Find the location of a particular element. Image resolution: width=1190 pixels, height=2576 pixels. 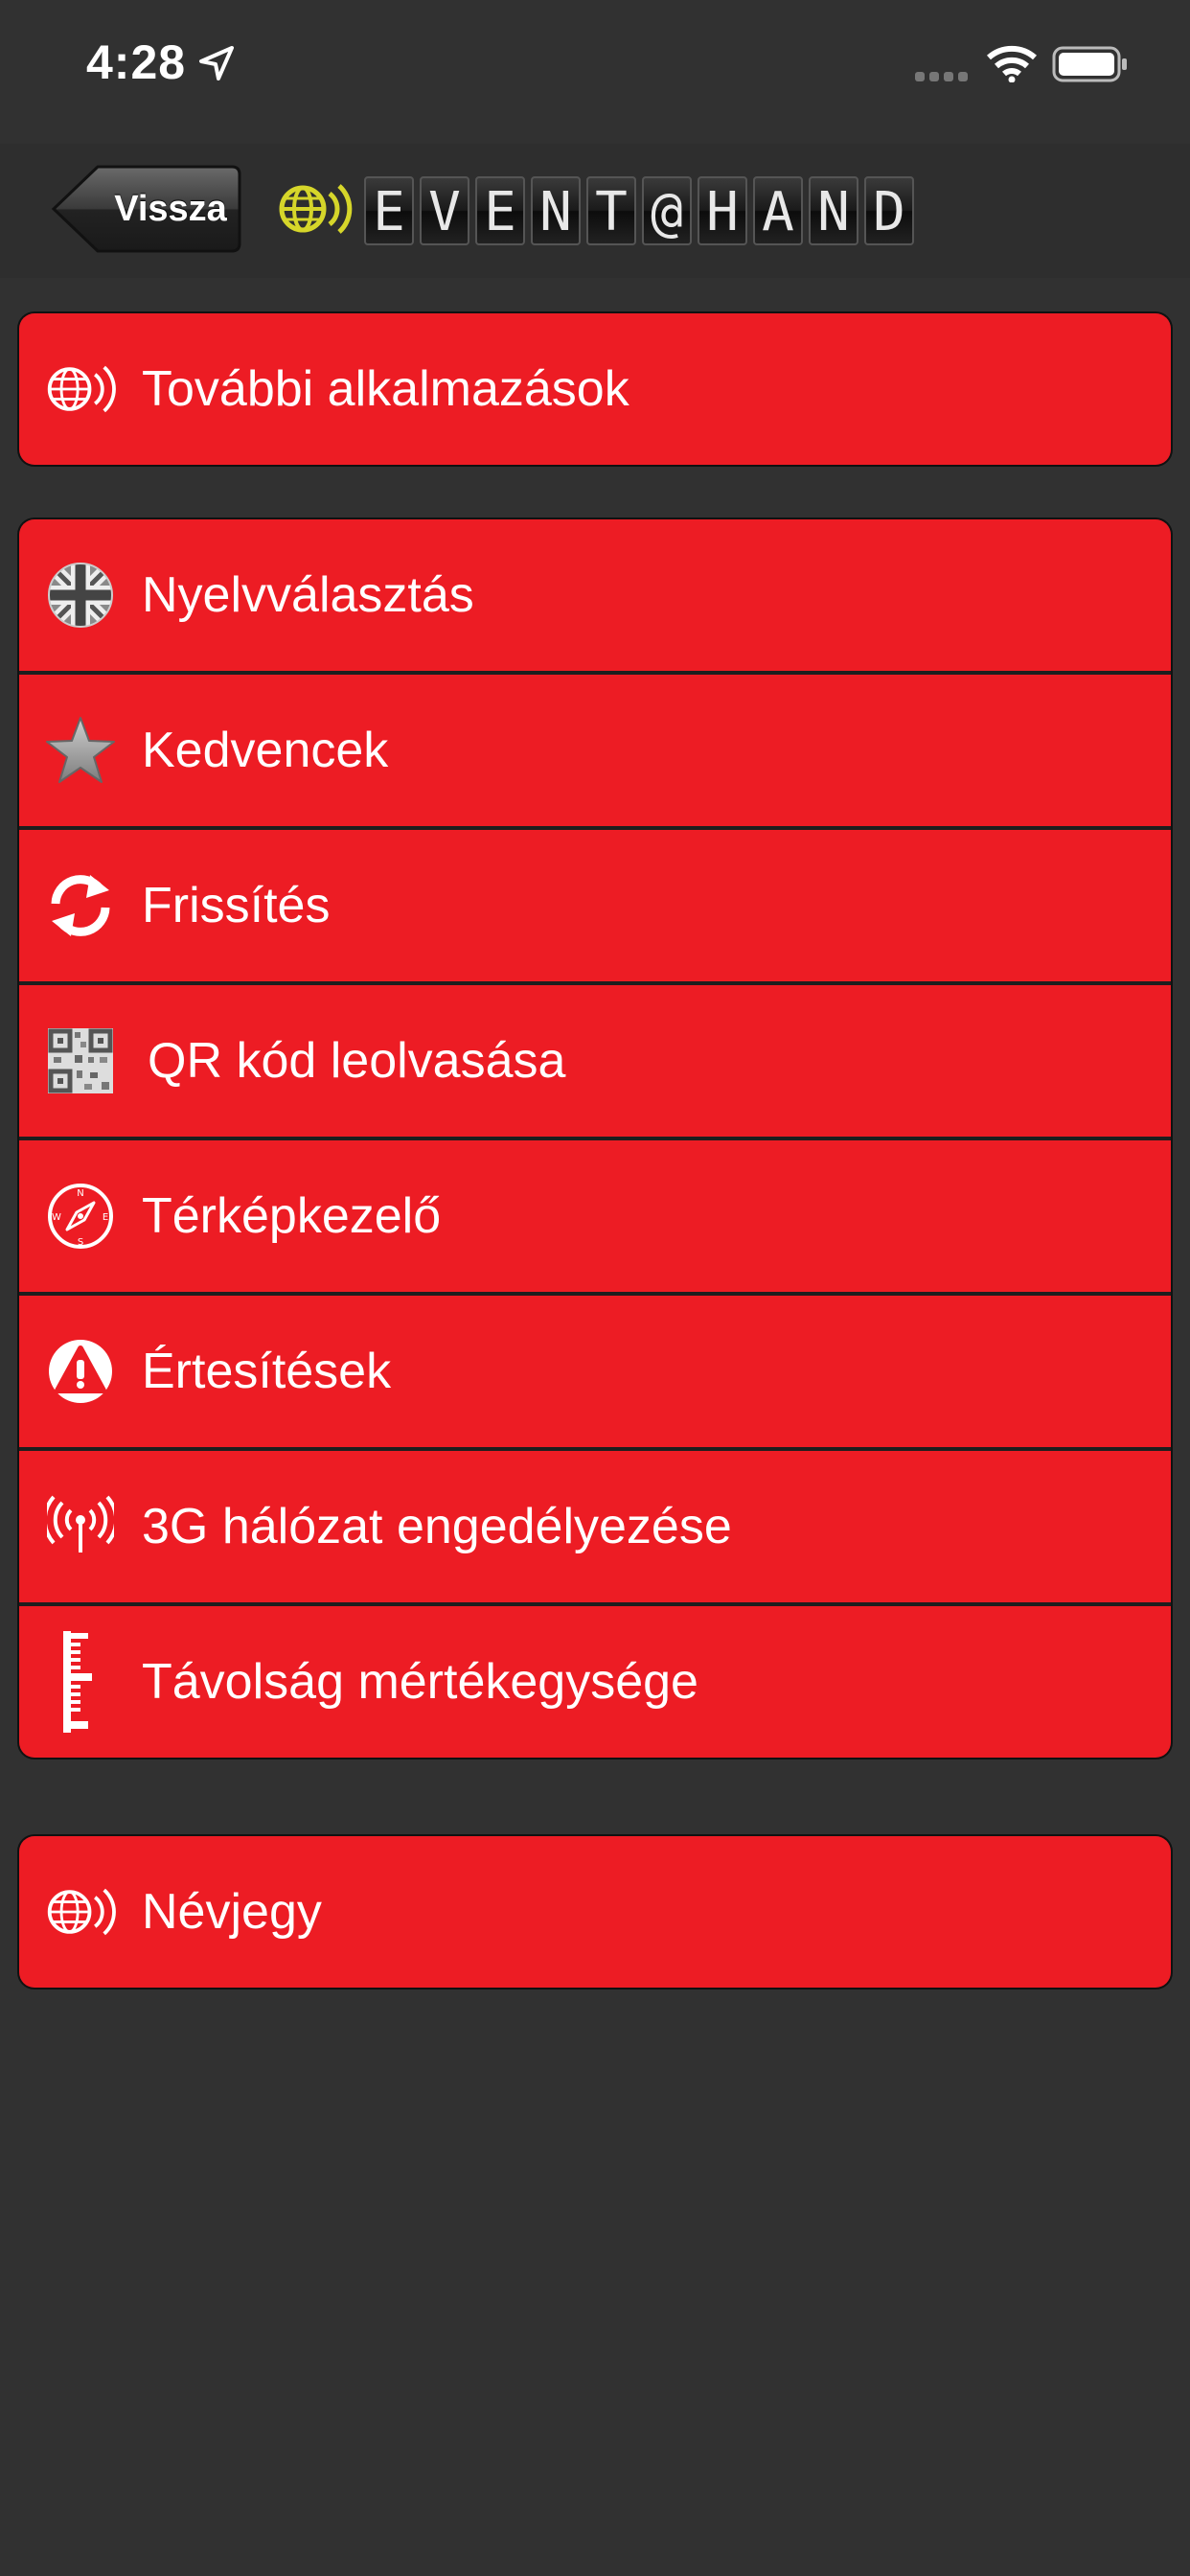

menu-item-about: Névjegy is located at coordinates (595, 1912).